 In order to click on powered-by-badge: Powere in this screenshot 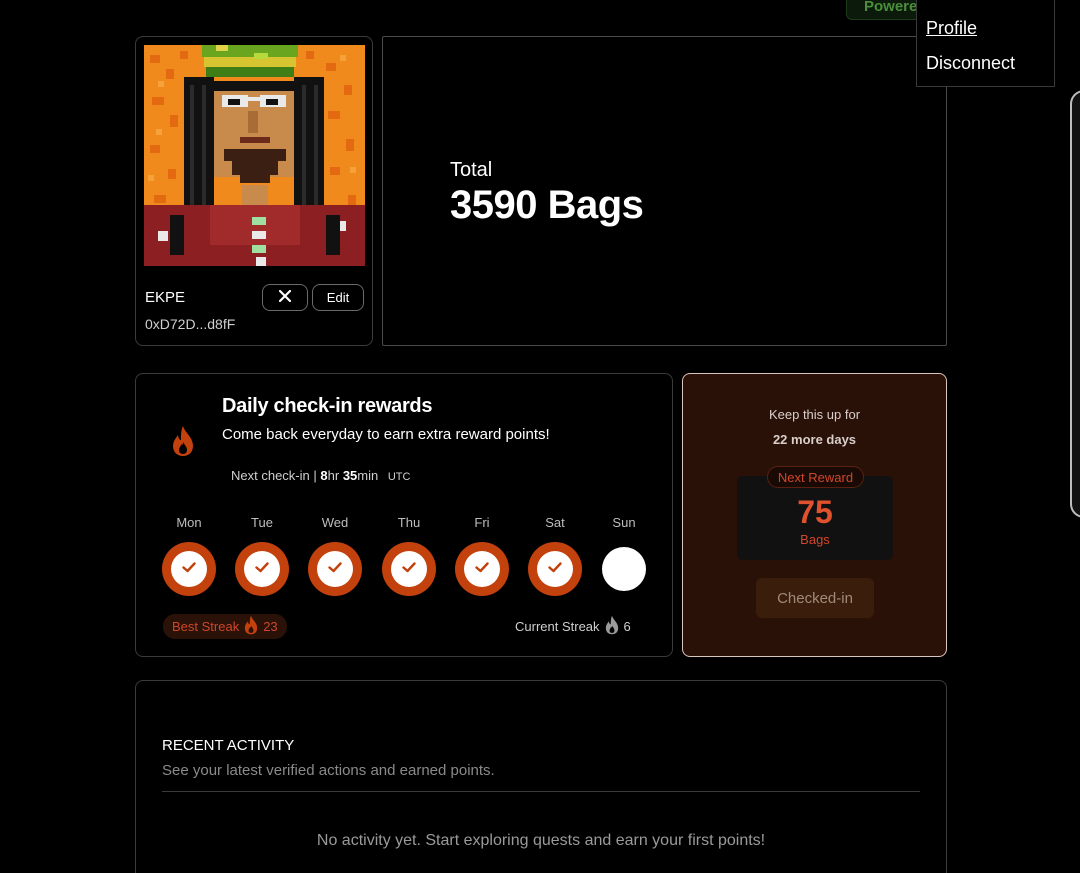, I will do `click(886, 10)`.